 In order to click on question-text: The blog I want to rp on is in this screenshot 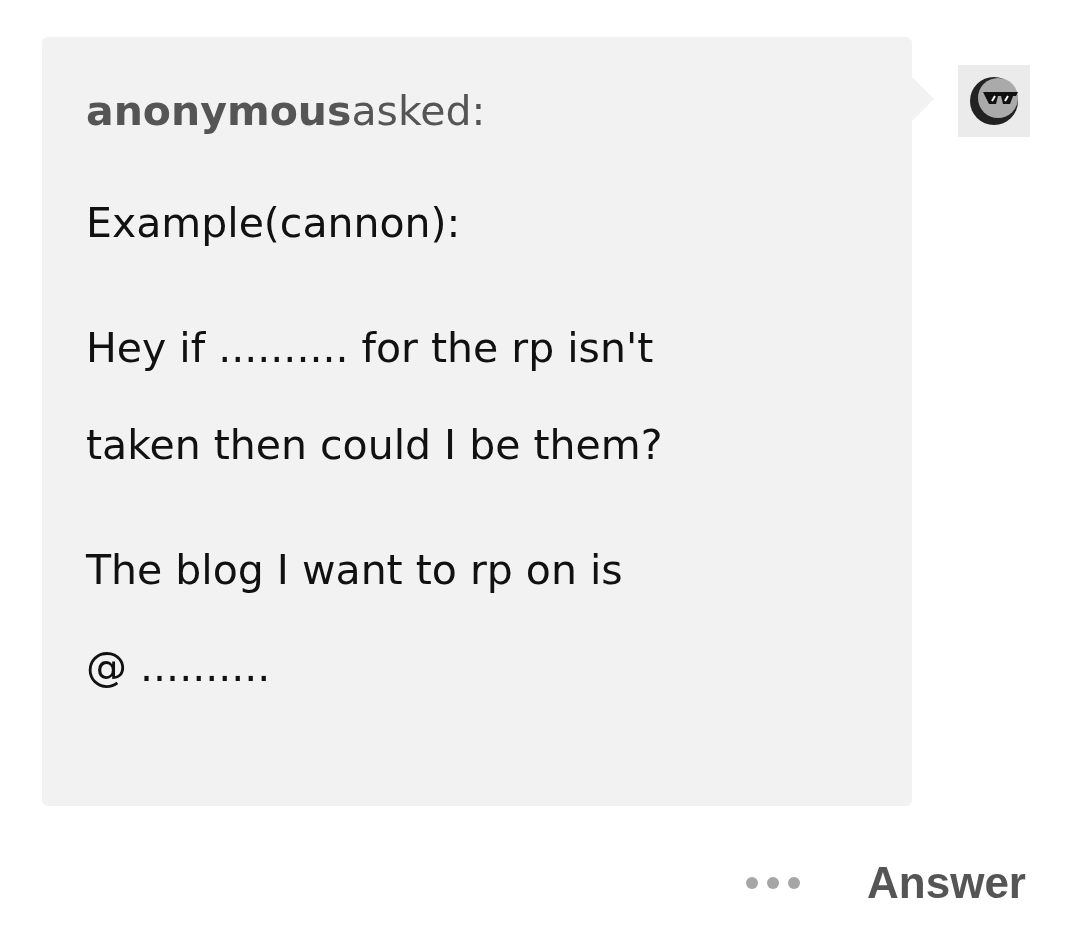, I will do `click(354, 570)`.